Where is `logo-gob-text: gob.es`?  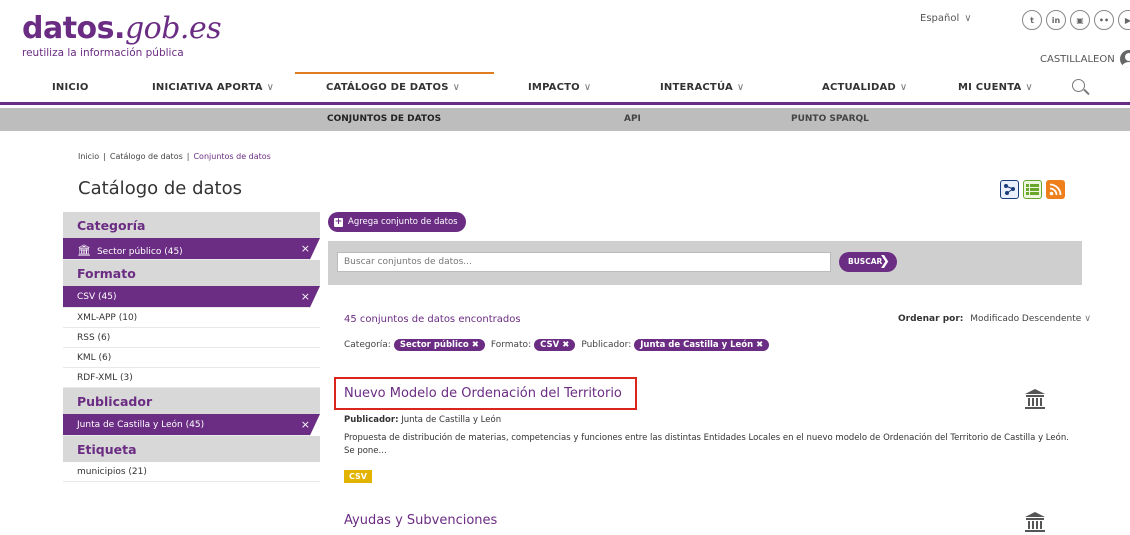
logo-gob-text: gob.es is located at coordinates (173, 28).